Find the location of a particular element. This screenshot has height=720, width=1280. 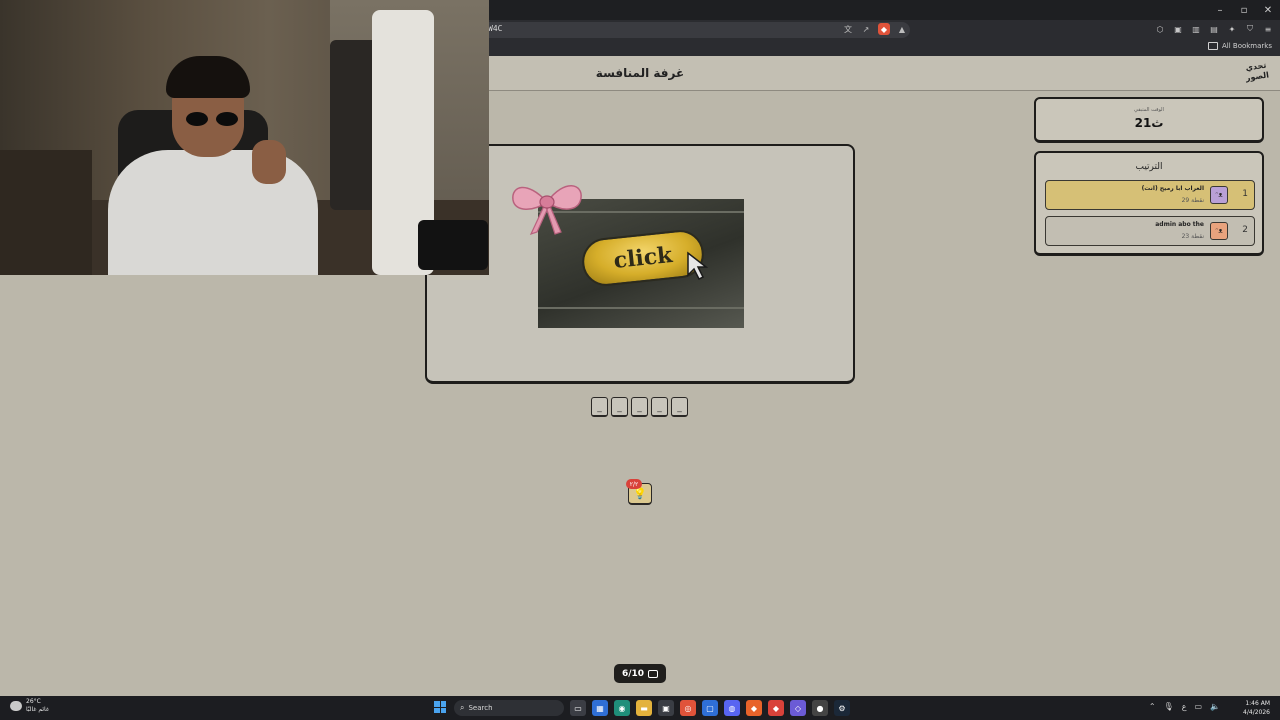

timer-card: الوقت المتبقي 21ث is located at coordinates (1149, 120).